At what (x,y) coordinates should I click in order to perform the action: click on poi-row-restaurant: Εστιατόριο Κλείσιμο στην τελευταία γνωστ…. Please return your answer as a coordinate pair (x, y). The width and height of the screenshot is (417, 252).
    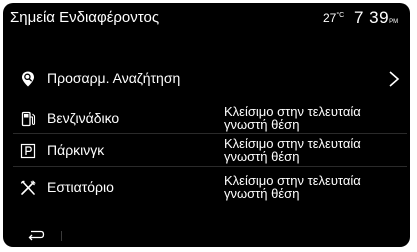
    Looking at the image, I should click on (206, 188).